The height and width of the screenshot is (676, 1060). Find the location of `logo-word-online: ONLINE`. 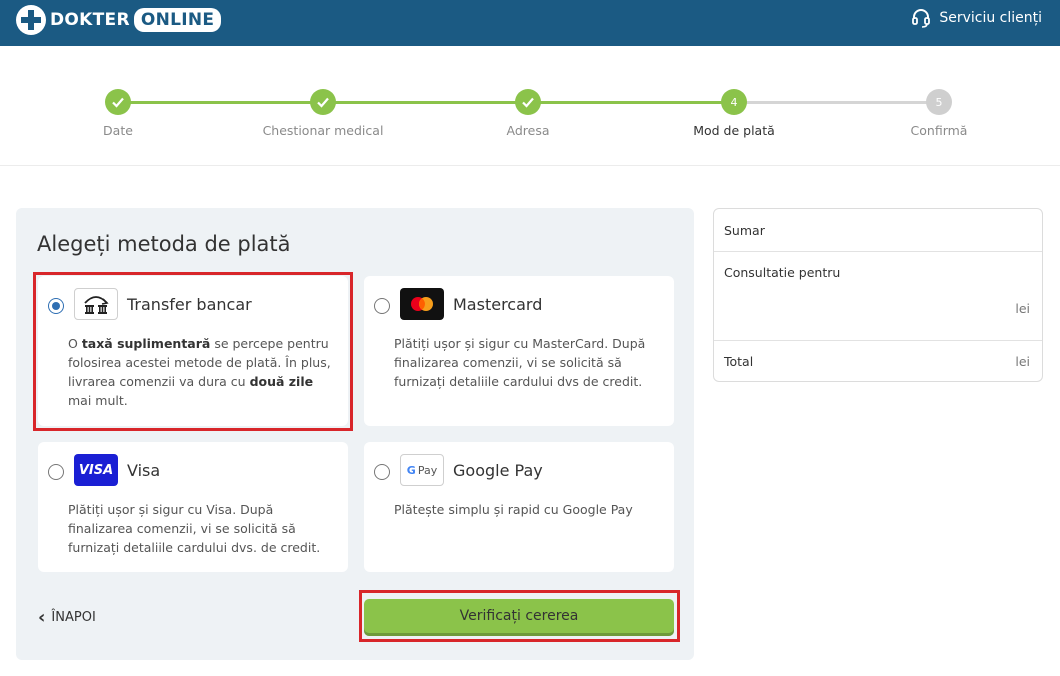

logo-word-online: ONLINE is located at coordinates (177, 20).